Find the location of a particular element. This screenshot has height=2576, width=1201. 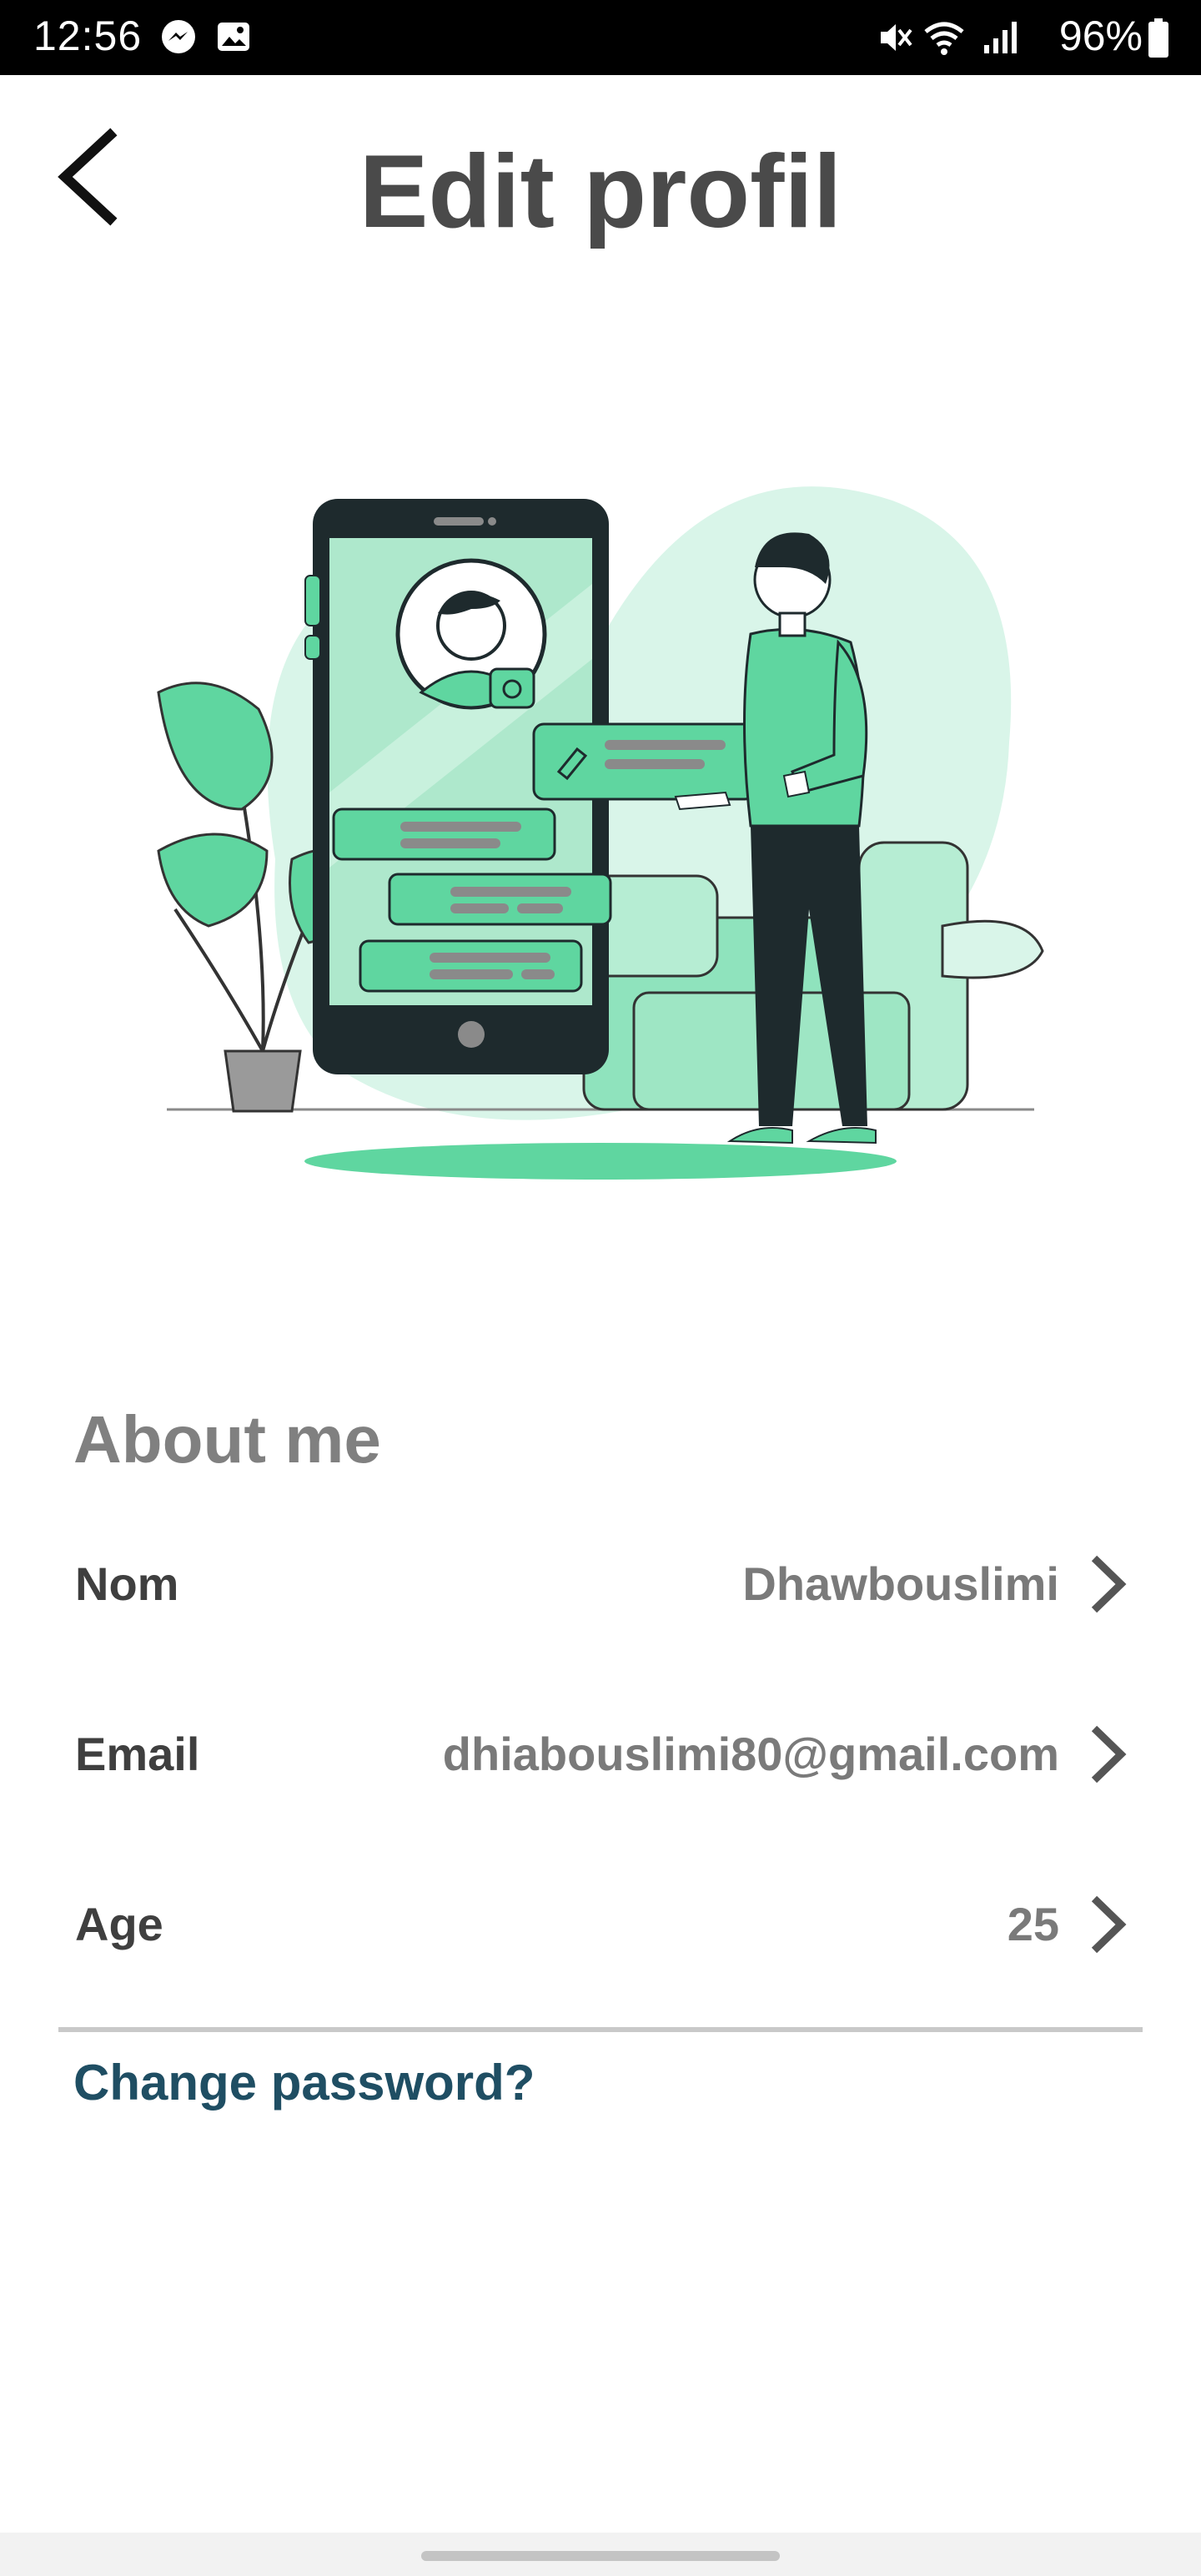

row-label: Email is located at coordinates (138, 1754).